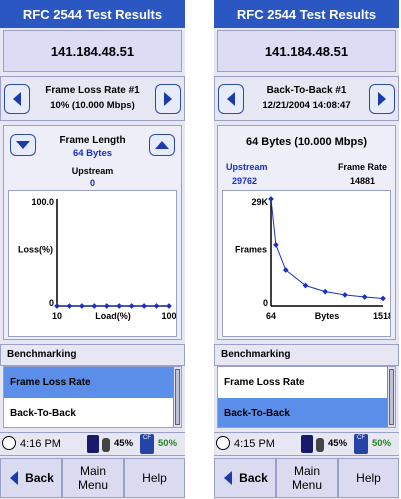 The image size is (401, 499). I want to click on frame-size-label: 64 Bytes (10.000 Mbps), so click(306, 142).